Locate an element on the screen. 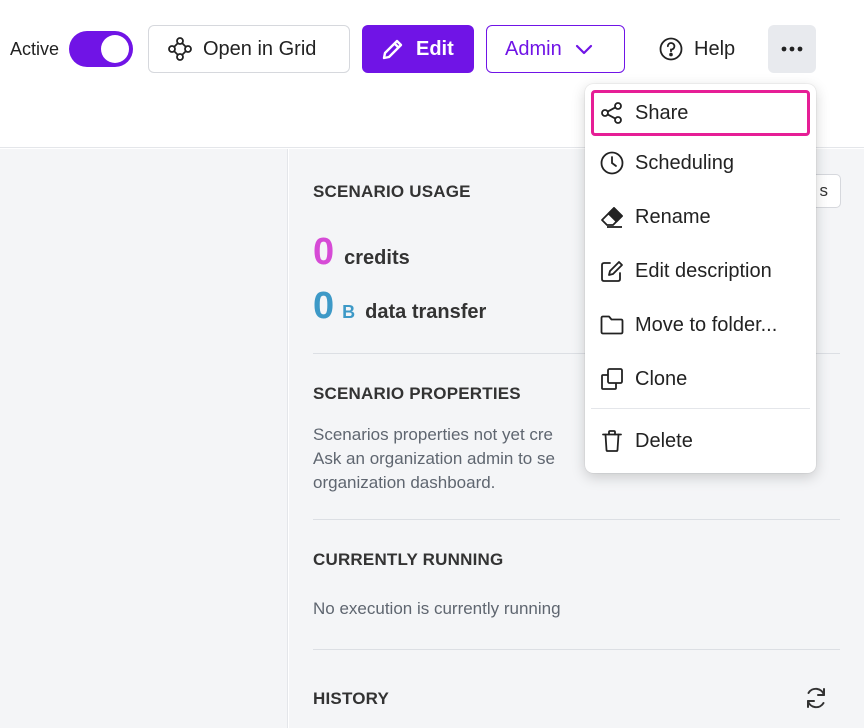  more-options-menu: Share Scheduling Rename Edit description is located at coordinates (700, 278).